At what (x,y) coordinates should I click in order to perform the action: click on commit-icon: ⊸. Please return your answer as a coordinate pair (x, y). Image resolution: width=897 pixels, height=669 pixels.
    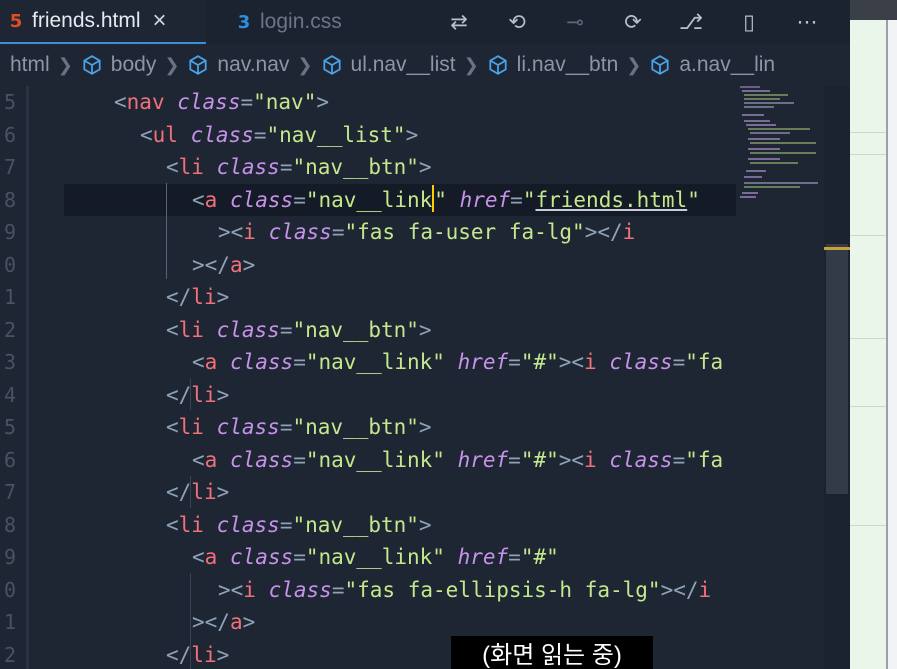
    Looking at the image, I should click on (575, 22).